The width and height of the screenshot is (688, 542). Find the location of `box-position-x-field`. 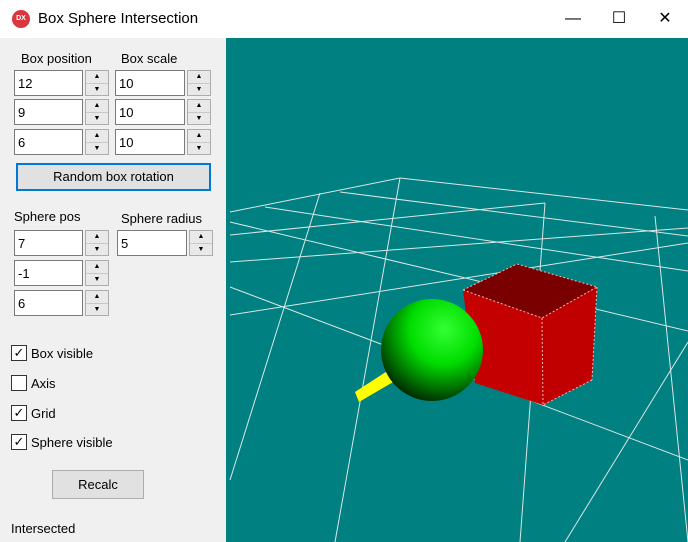

box-position-x-field is located at coordinates (48, 83).